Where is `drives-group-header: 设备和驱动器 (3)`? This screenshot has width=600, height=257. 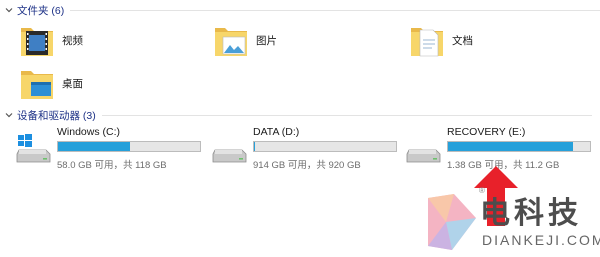
drives-group-header: 设备和驱动器 (3) is located at coordinates (300, 115).